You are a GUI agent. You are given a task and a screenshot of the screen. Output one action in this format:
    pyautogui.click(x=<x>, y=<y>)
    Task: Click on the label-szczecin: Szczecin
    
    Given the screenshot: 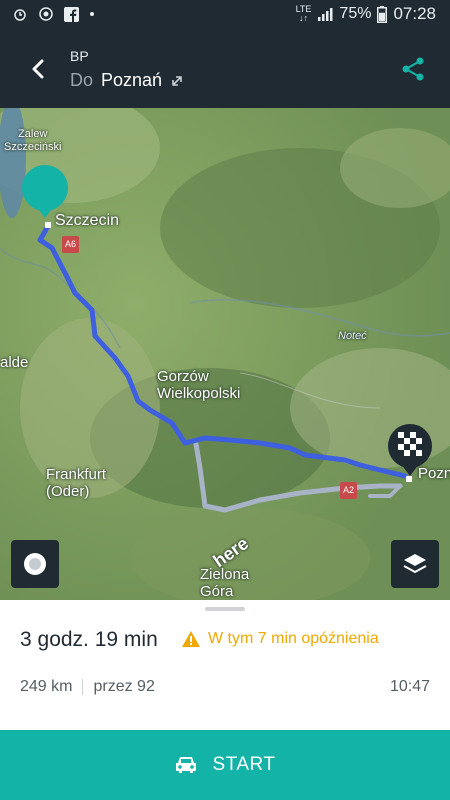 What is the action you would take?
    pyautogui.click(x=87, y=220)
    